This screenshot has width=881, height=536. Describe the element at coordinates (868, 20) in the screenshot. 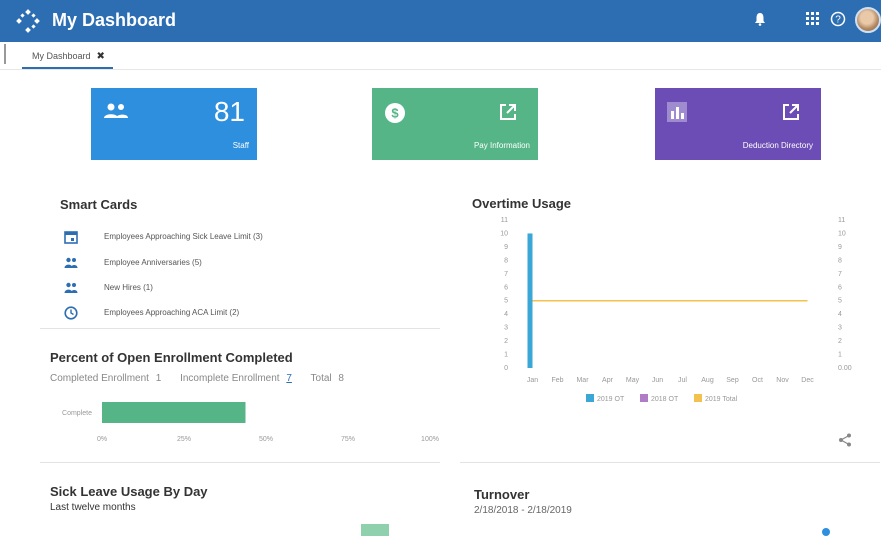

I see `avatar` at that location.